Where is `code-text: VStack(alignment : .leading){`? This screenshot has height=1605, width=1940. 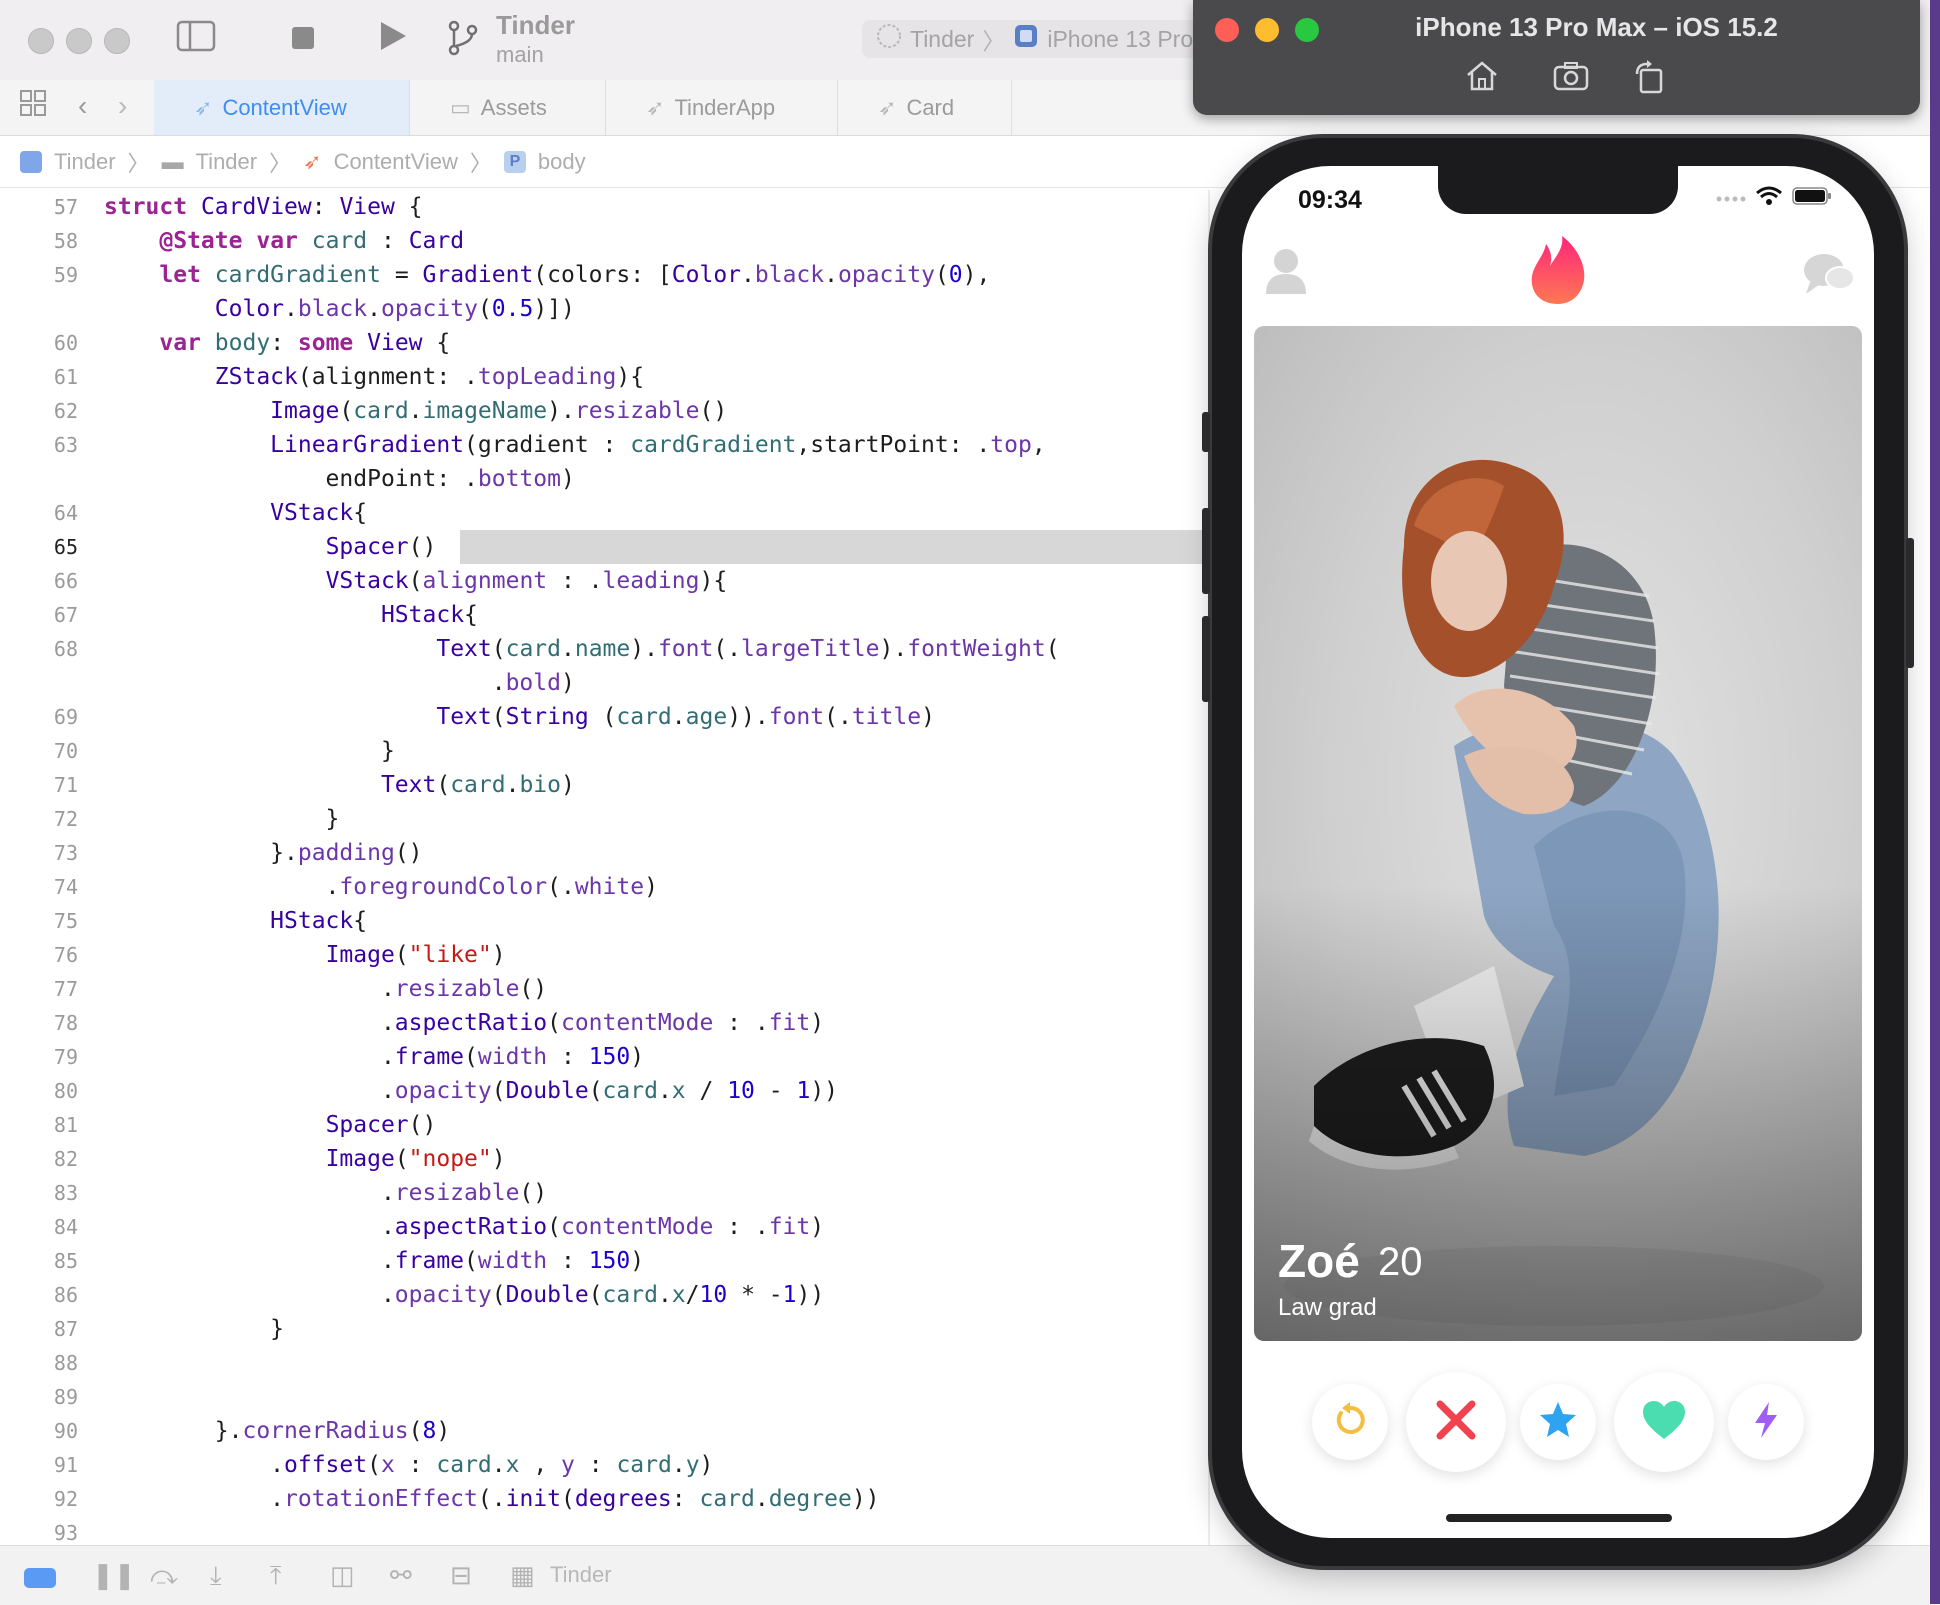 code-text: VStack(alignment : .leading){ is located at coordinates (416, 581).